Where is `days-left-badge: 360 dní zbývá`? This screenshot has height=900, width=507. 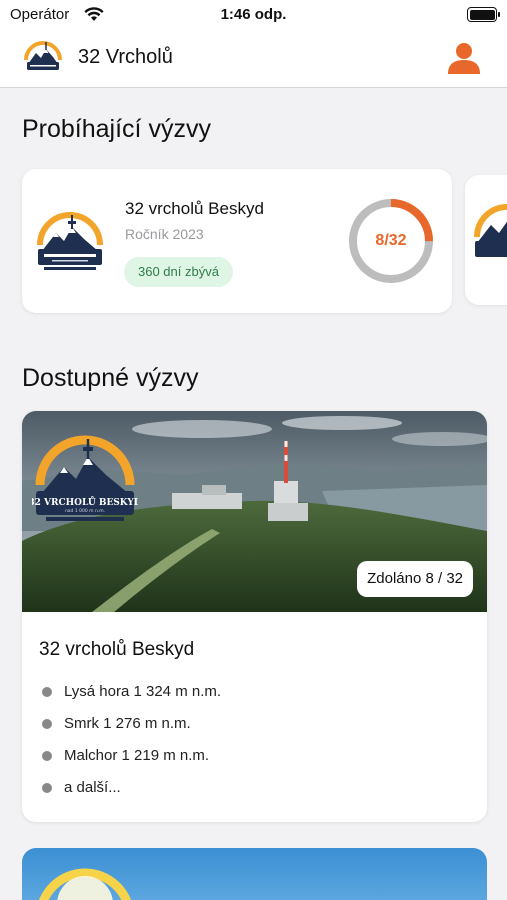 days-left-badge: 360 dní zbývá is located at coordinates (178, 272).